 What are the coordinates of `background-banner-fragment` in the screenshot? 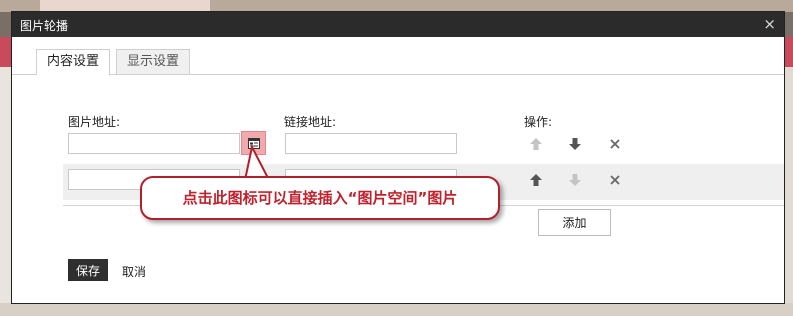 It's located at (125, 6).